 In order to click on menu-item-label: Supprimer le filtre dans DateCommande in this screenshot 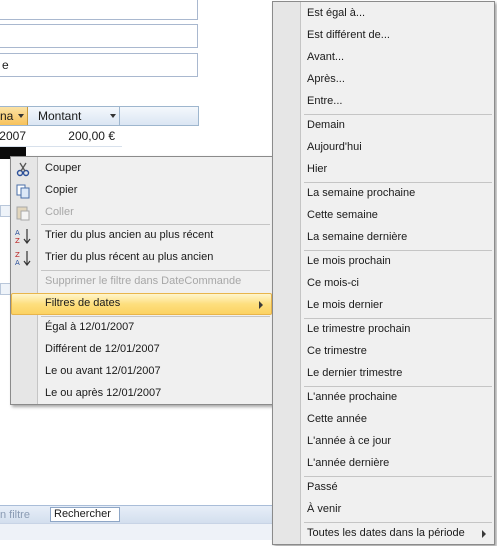, I will do `click(143, 281)`.